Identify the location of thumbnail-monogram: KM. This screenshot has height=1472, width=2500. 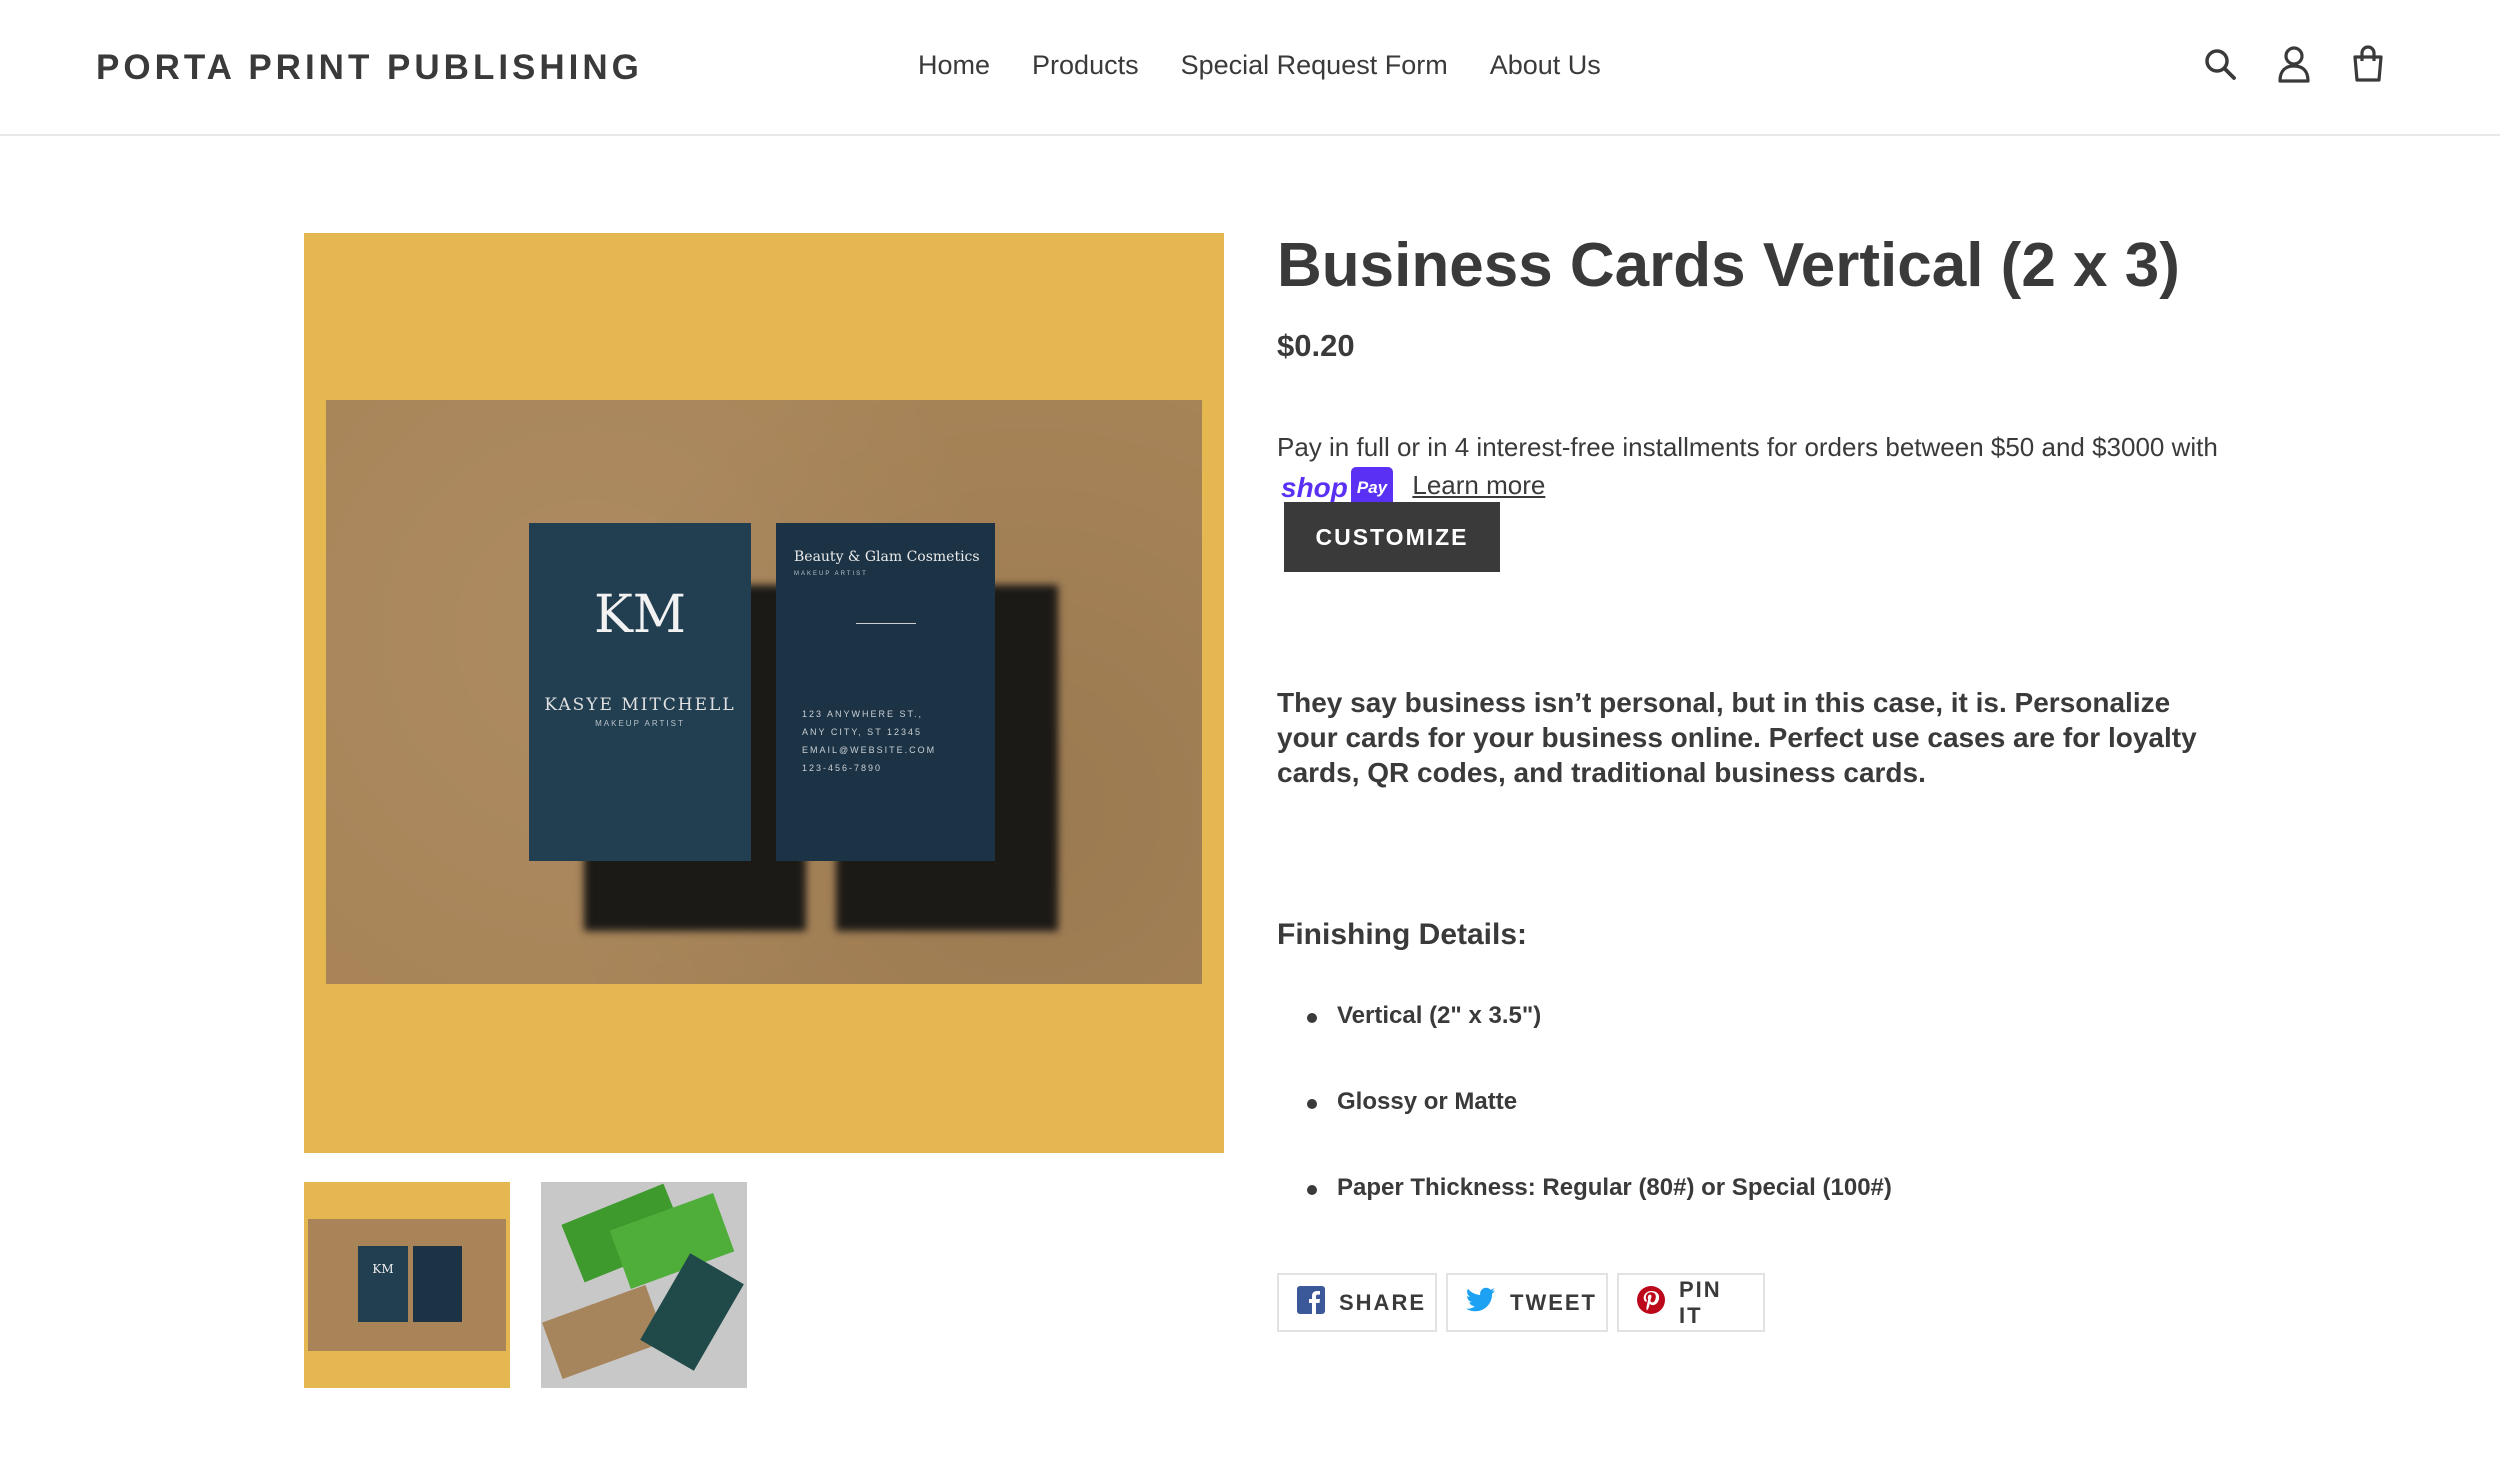
(383, 1269).